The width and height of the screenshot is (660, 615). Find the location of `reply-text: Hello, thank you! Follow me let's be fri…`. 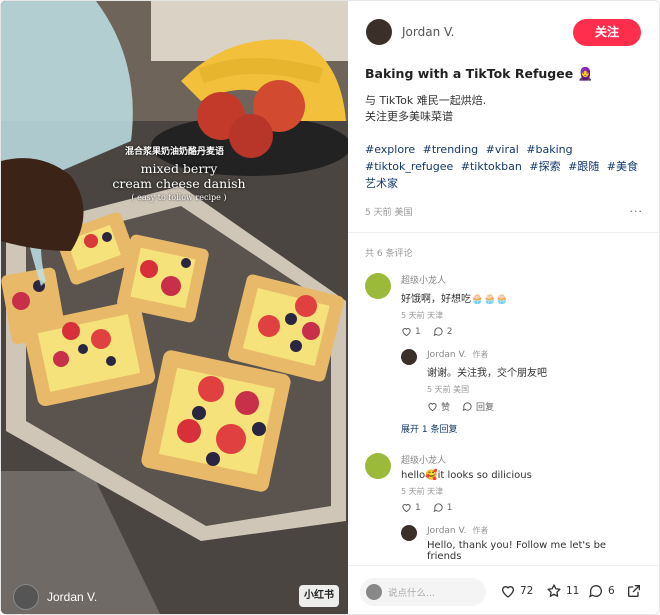

reply-text: Hello, thank you! Follow me let's be fri… is located at coordinates (517, 551).